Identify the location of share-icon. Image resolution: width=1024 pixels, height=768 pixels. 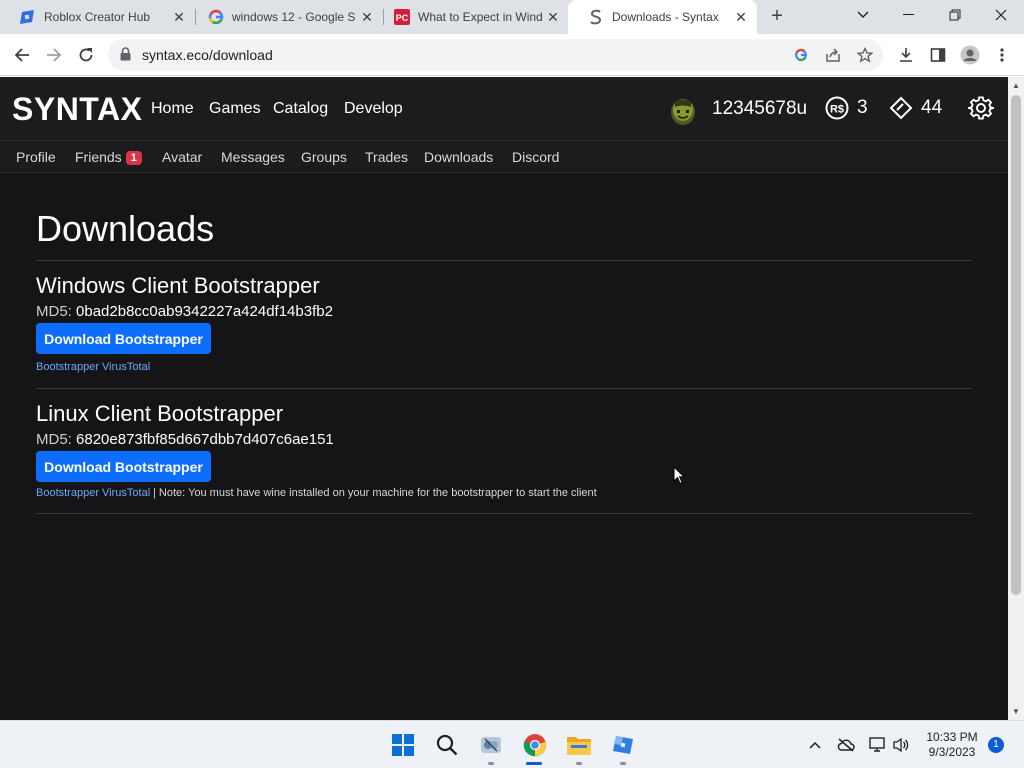
(833, 55).